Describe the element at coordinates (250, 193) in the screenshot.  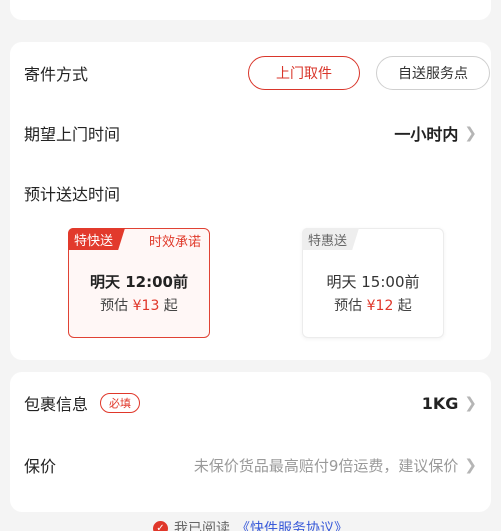
I see `delivery-time-row: 预计送达时间` at that location.